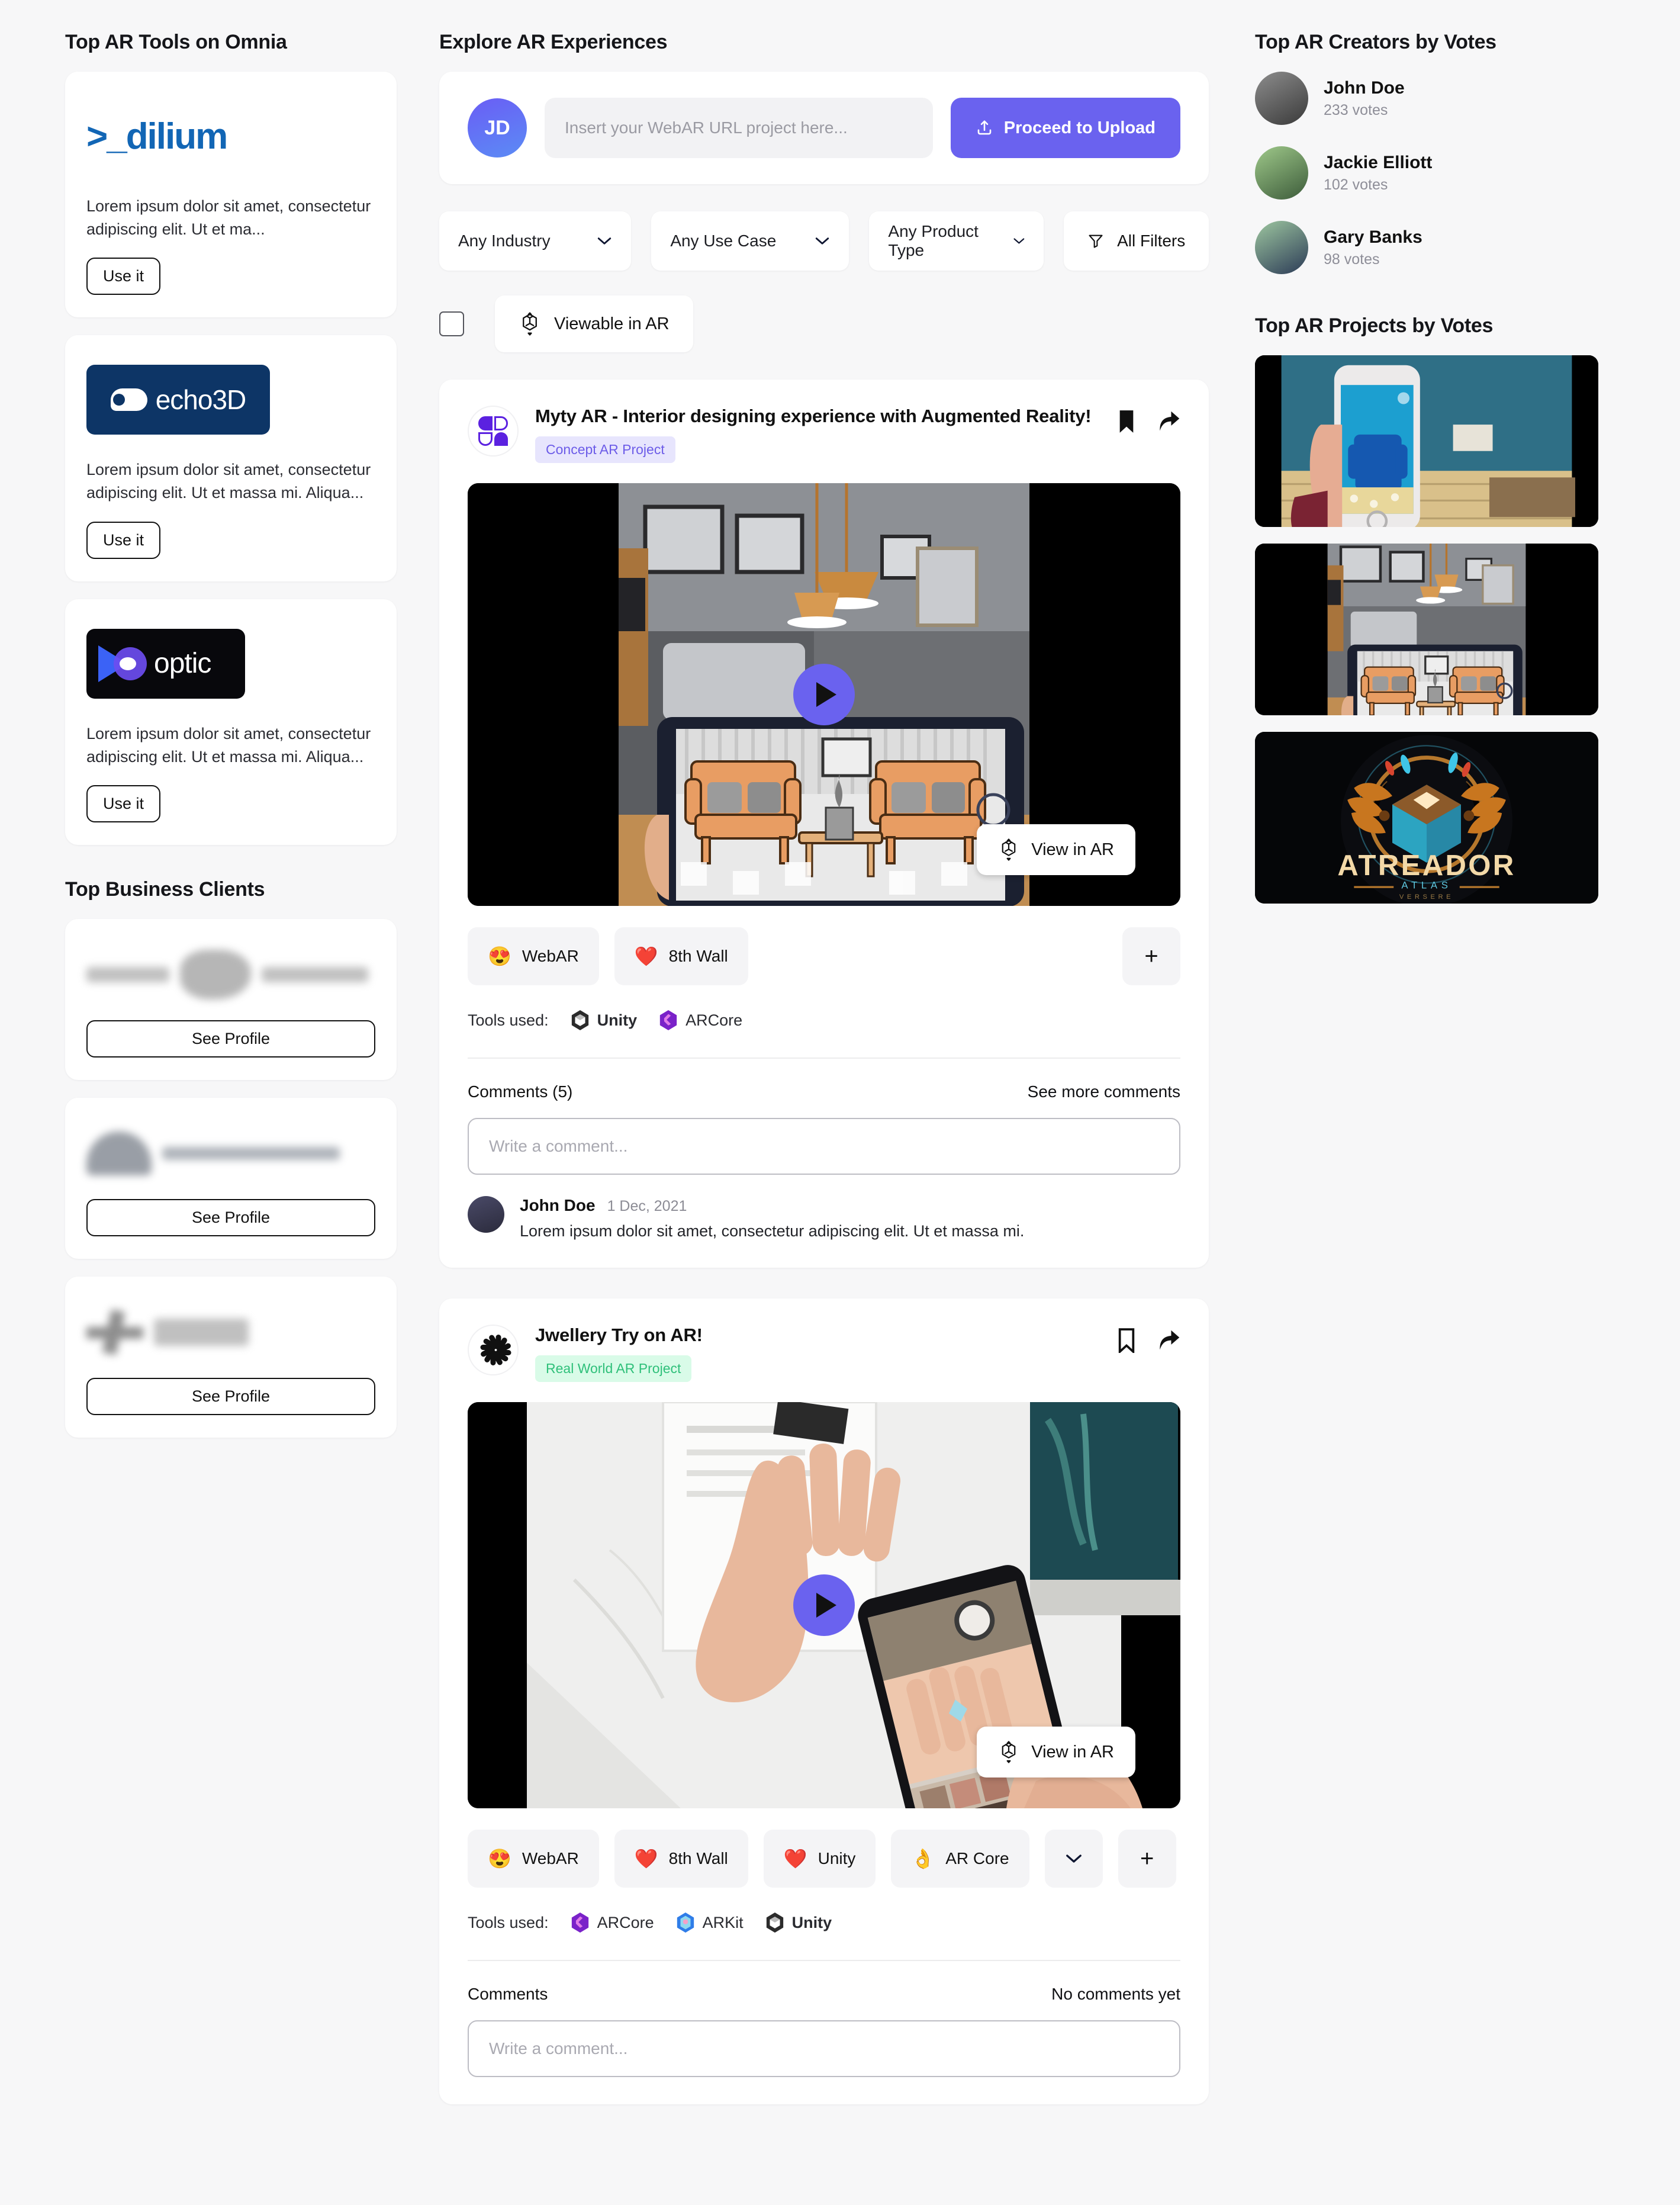 This screenshot has height=2205, width=1680. What do you see at coordinates (824, 1922) in the screenshot?
I see `tools-used-row: Tools used: ARCore ARKit Unity` at bounding box center [824, 1922].